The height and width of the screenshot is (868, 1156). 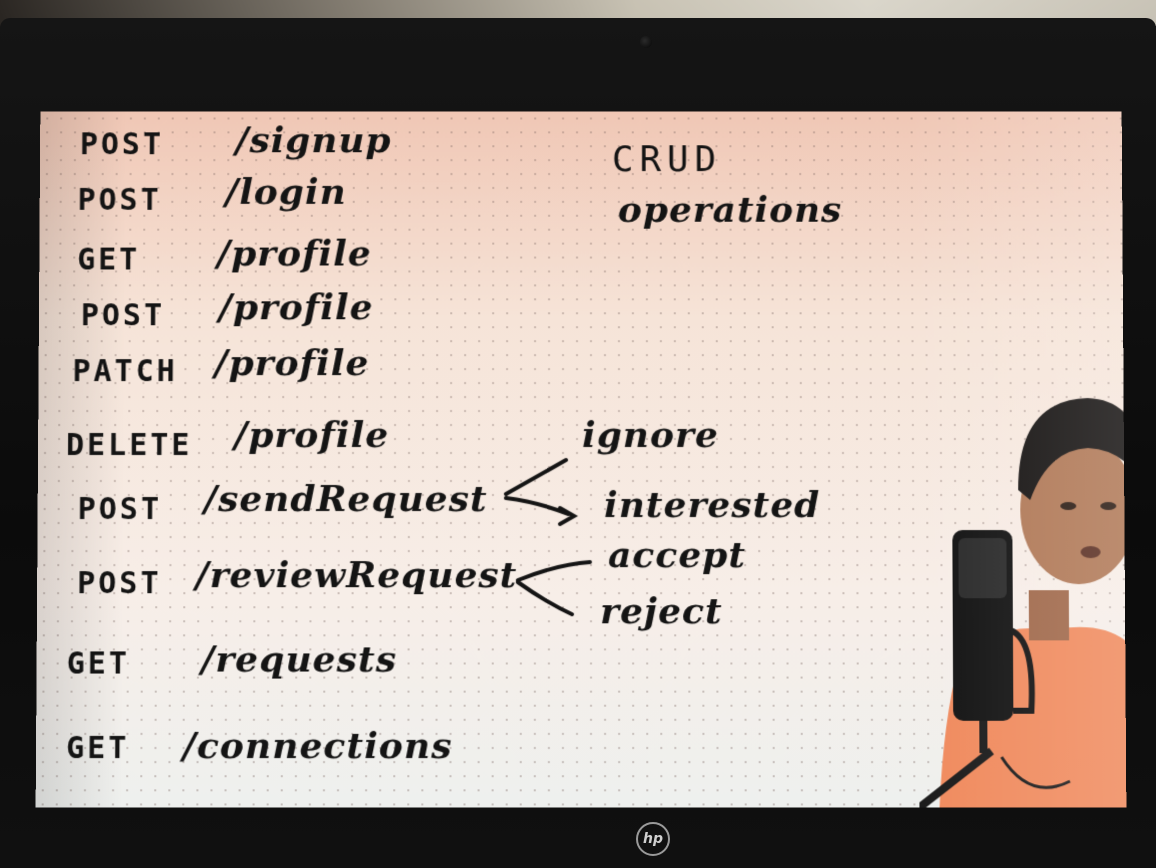 I want to click on arrow-head-interested, so click(x=567, y=516).